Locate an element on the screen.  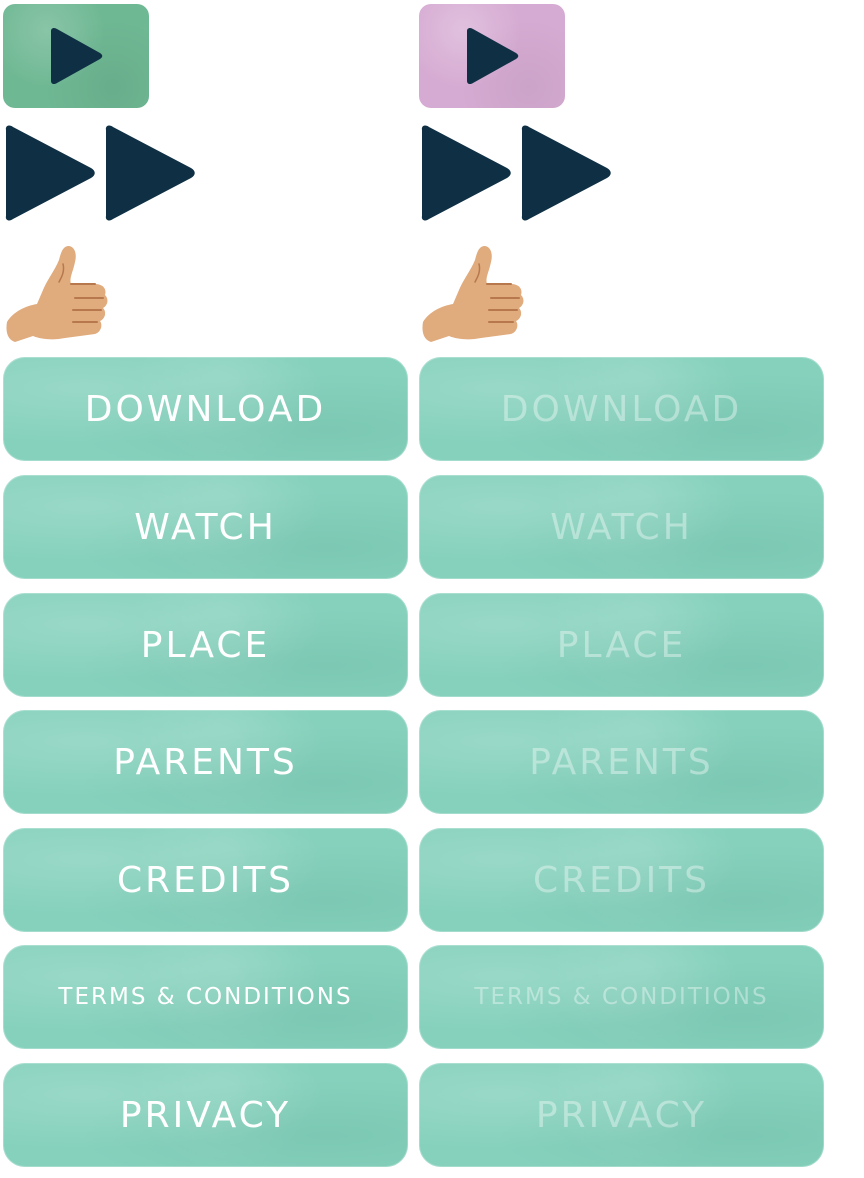
download-button: DOWNLOAD is located at coordinates (205, 409).